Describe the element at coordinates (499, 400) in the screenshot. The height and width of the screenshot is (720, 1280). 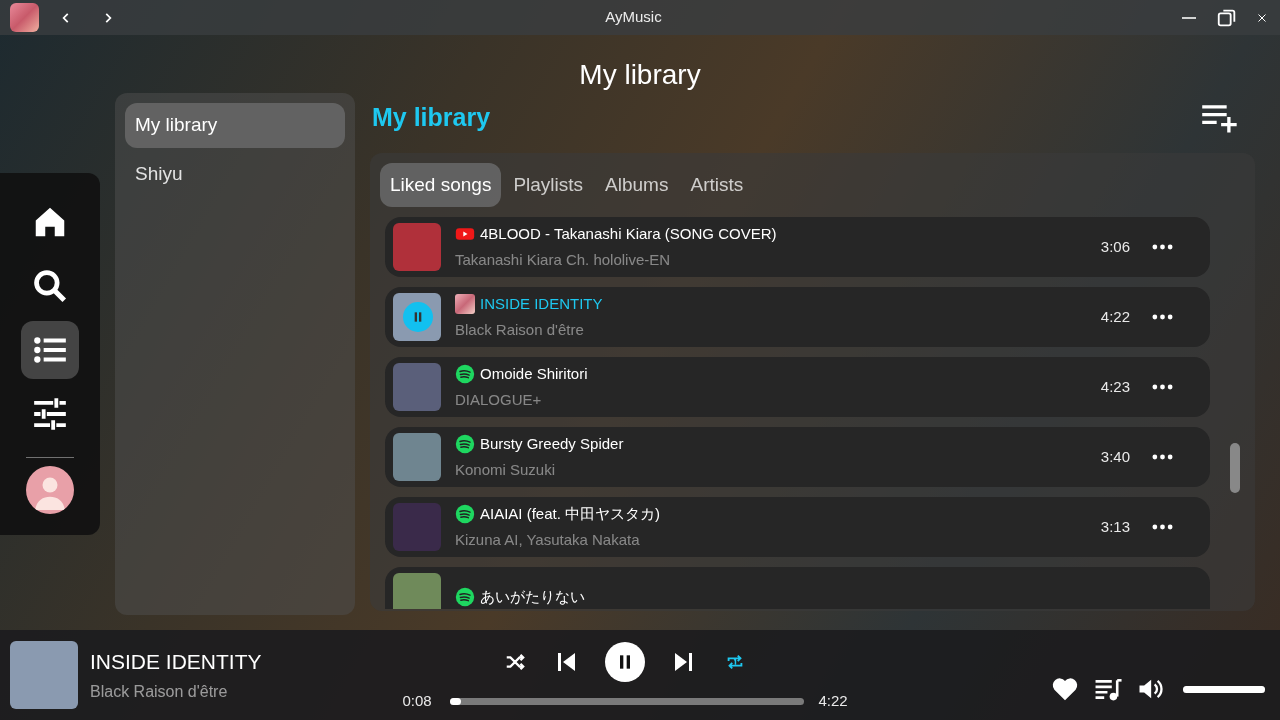
I see `song-artist: DIALOGUE+` at that location.